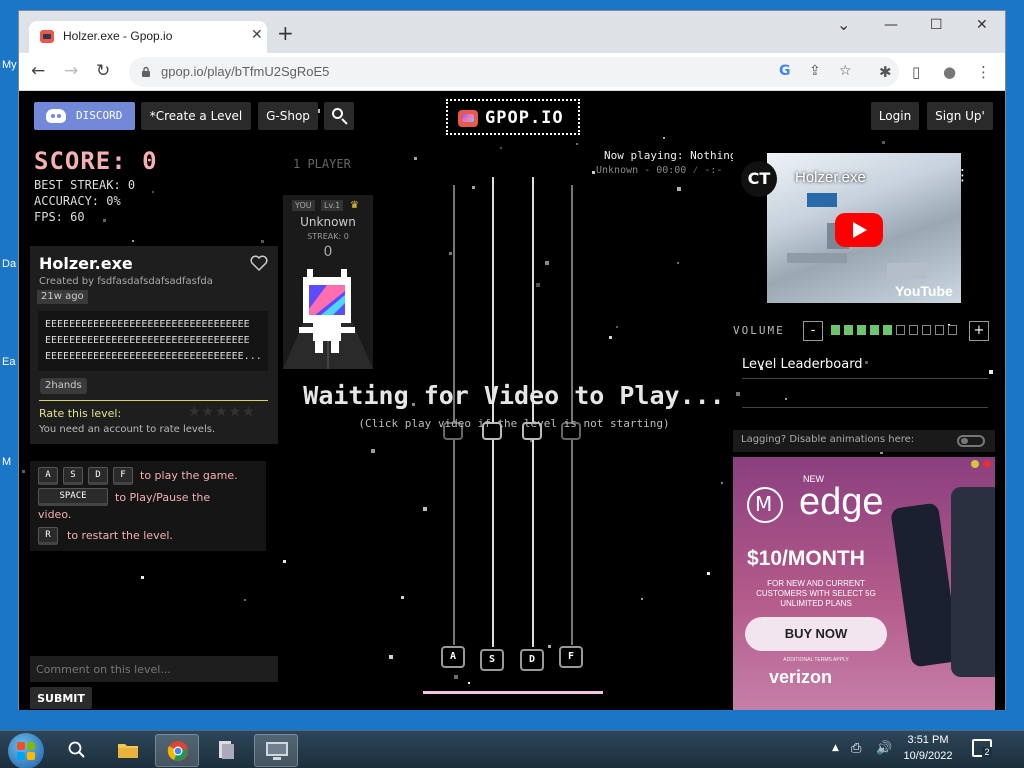 Image resolution: width=1024 pixels, height=768 pixels. I want to click on volume-down-button: -, so click(813, 331).